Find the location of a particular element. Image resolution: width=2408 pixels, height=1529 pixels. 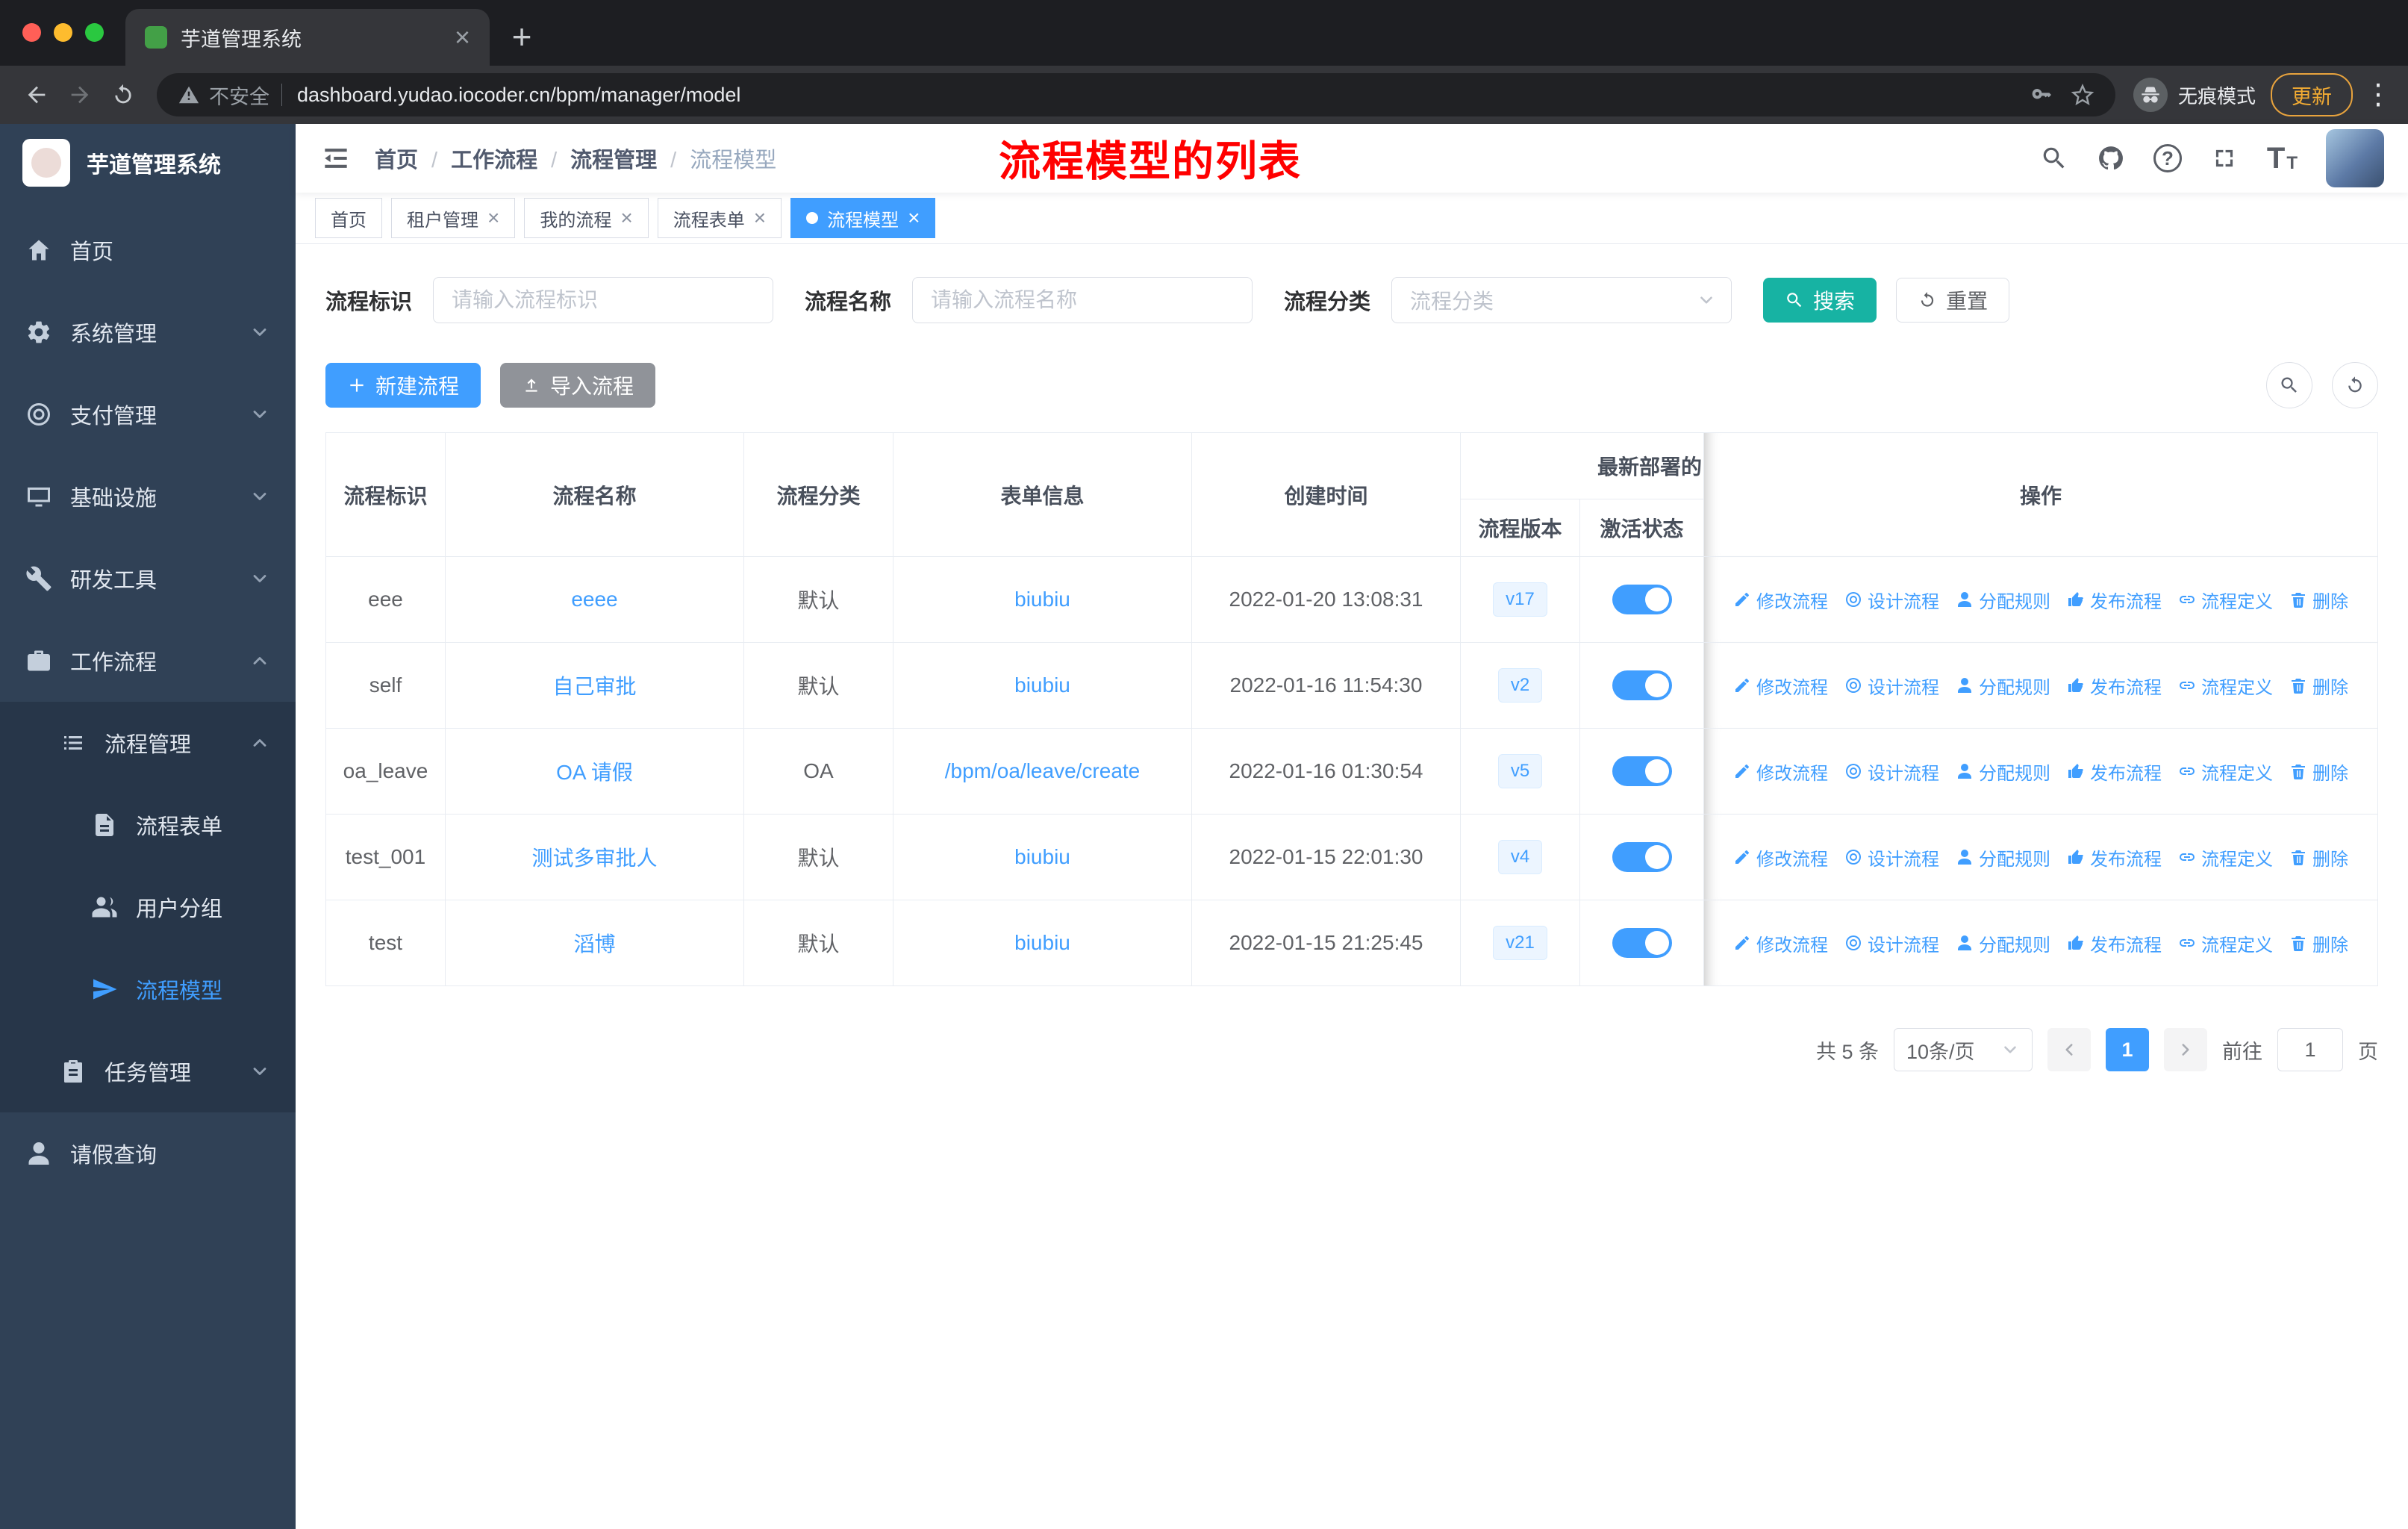

new-tab-button is located at coordinates (521, 36).